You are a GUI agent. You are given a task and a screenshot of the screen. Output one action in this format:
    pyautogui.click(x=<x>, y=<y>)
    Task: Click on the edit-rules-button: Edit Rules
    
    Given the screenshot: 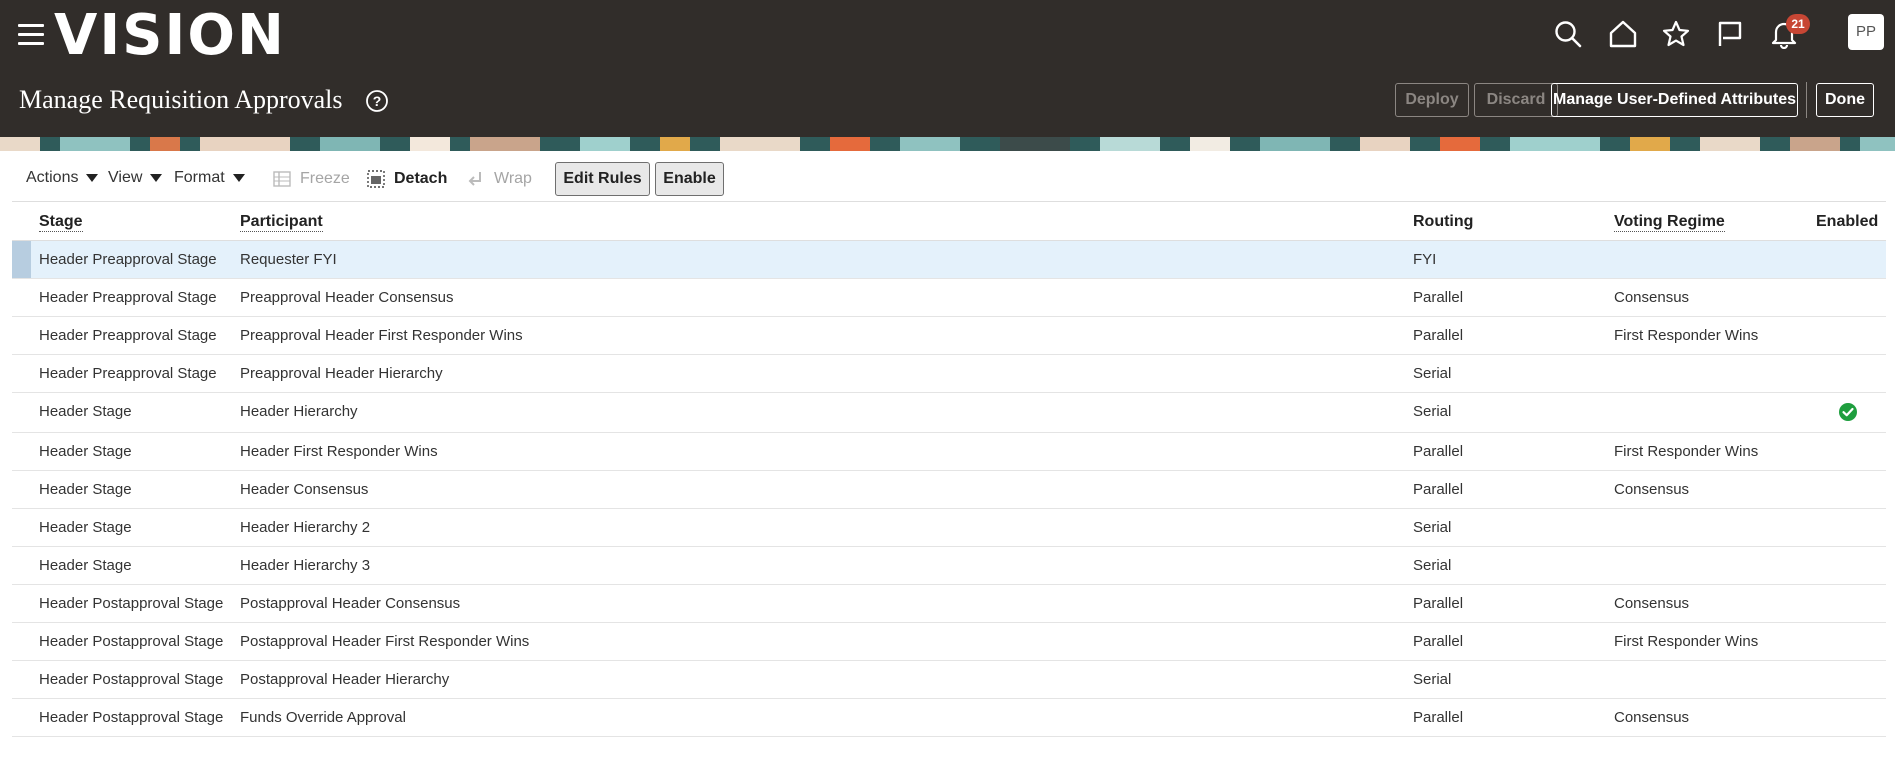 What is the action you would take?
    pyautogui.click(x=602, y=179)
    